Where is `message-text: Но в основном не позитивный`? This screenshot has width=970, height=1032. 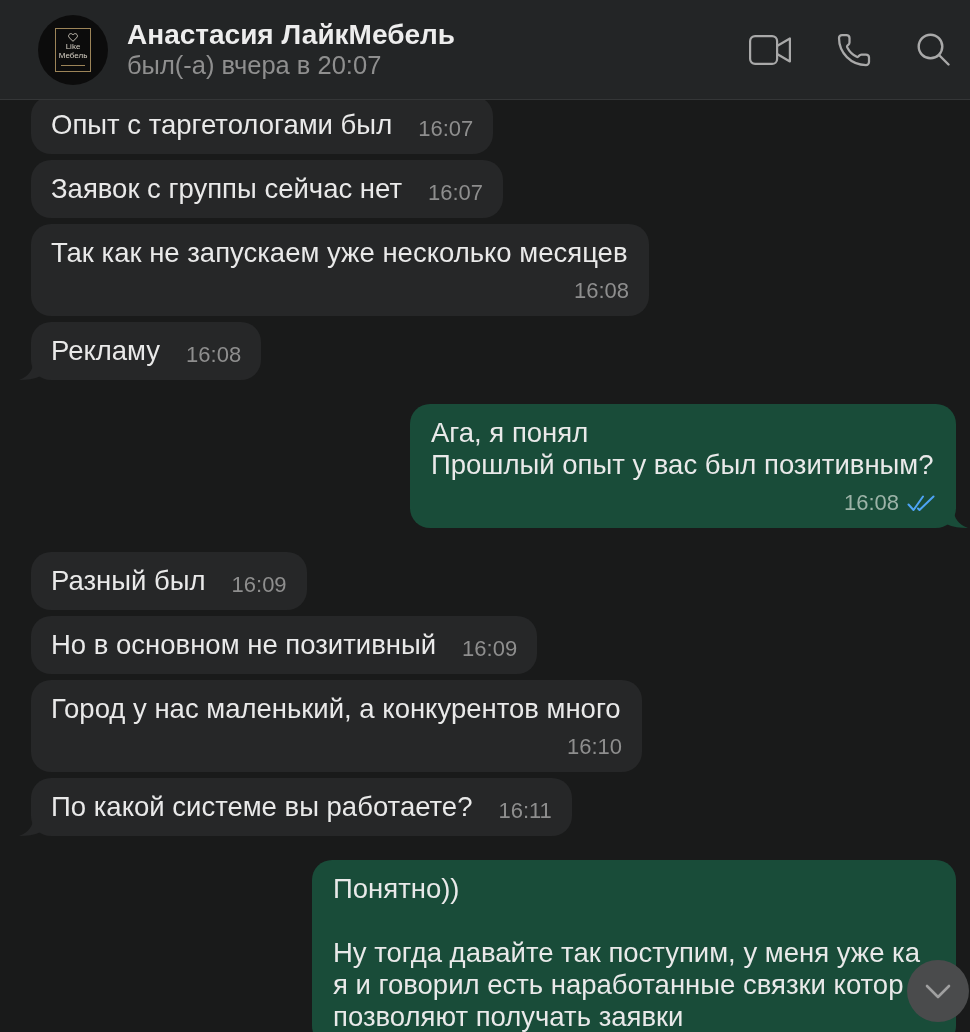
message-text: Но в основном не позитивный is located at coordinates (244, 645).